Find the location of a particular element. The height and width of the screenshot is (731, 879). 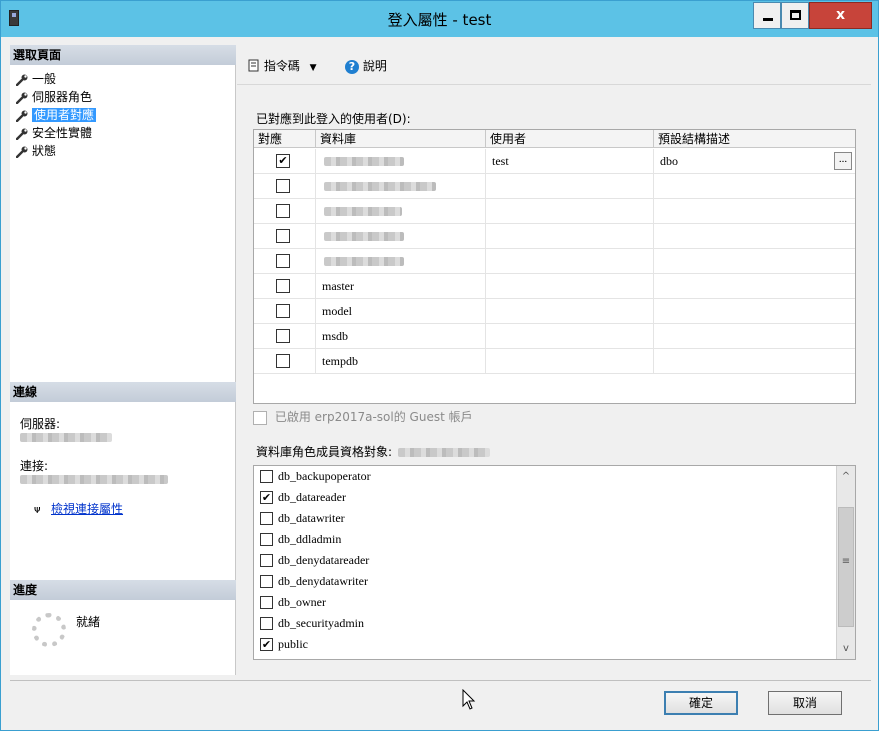

table-row: model is located at coordinates (554, 311).